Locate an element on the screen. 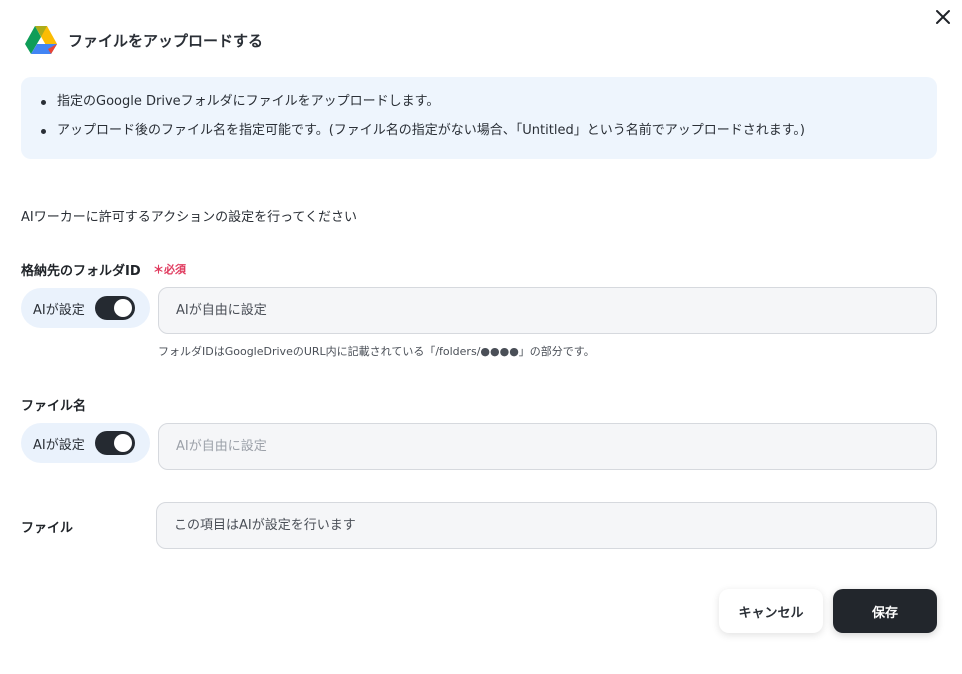 Image resolution: width=962 pixels, height=674 pixels. dialog-header: ファイルをアップロードする is located at coordinates (143, 40).